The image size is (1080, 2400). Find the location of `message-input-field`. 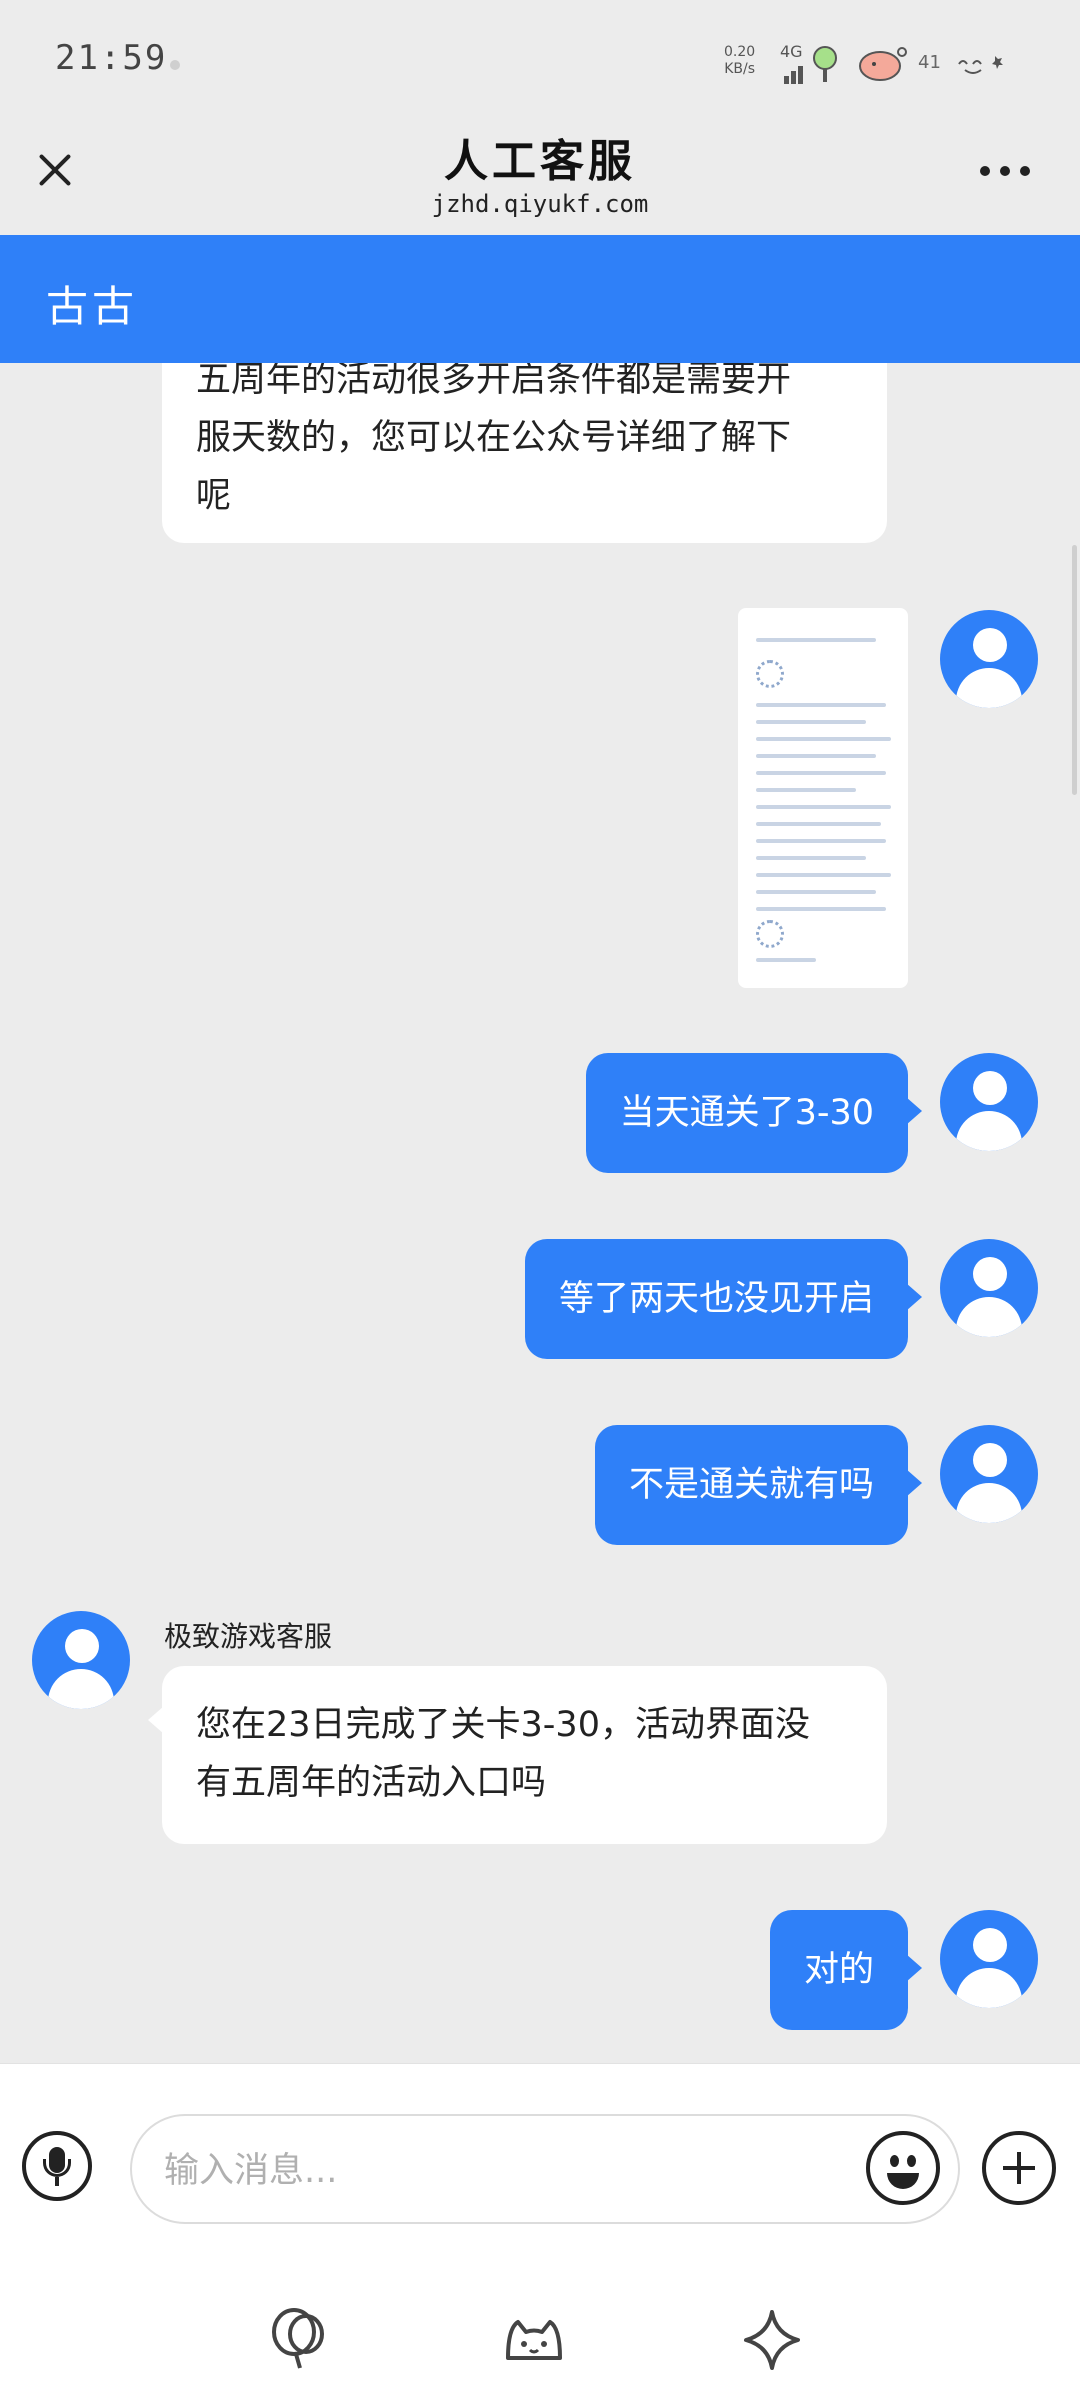

message-input-field is located at coordinates (464, 2171).